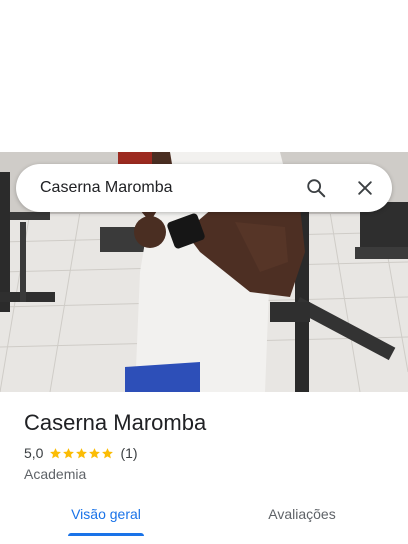 The height and width of the screenshot is (544, 408). Describe the element at coordinates (55, 474) in the screenshot. I see `place-category: Academia` at that location.